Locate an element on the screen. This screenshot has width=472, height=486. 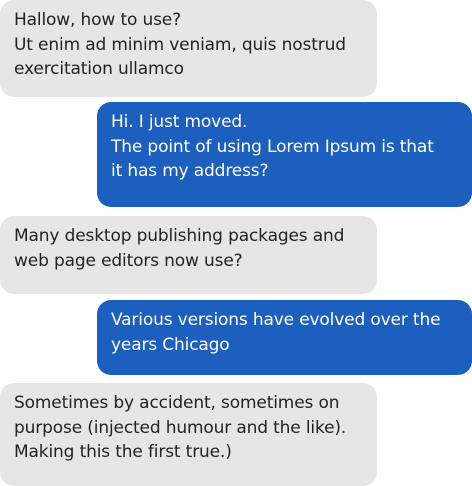
message-text-line: Various versions have evolved over the is located at coordinates (276, 320).